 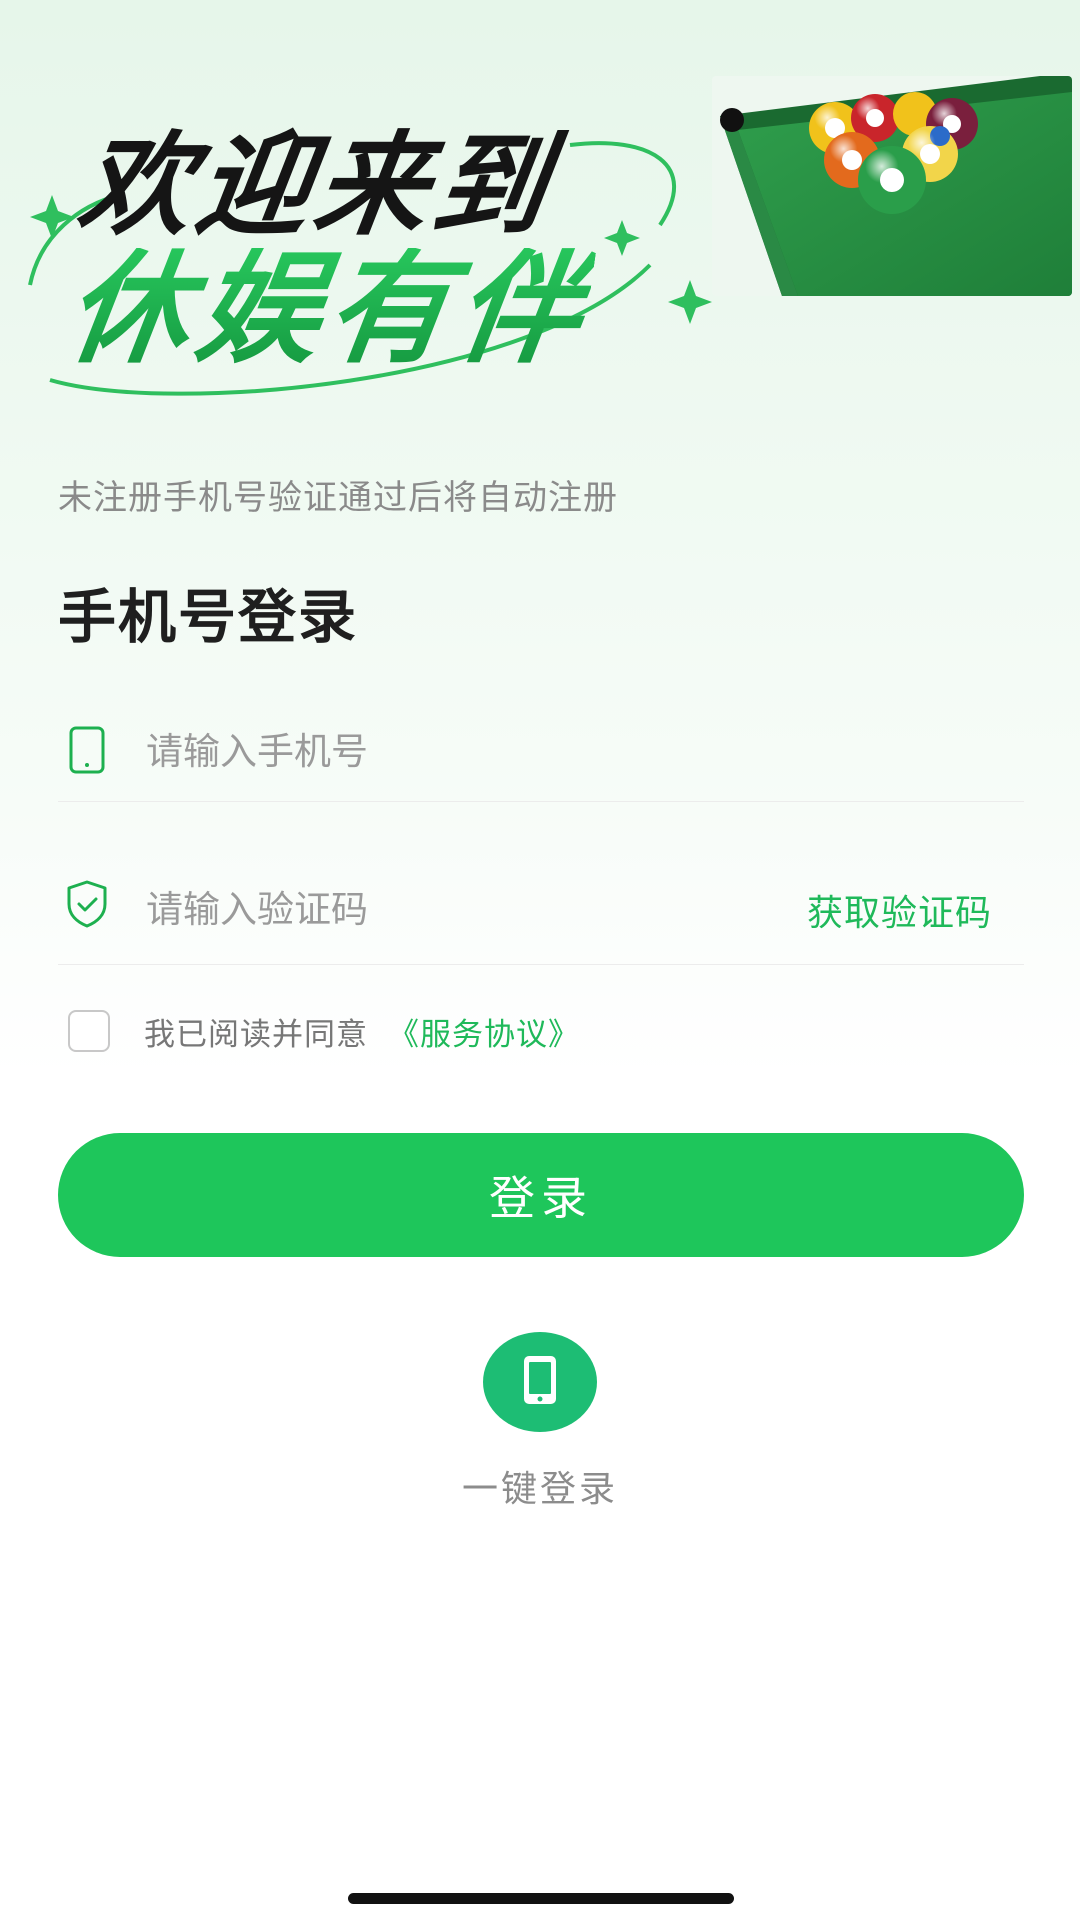 What do you see at coordinates (539, 1489) in the screenshot?
I see `one-click-login-label: 一键登录` at bounding box center [539, 1489].